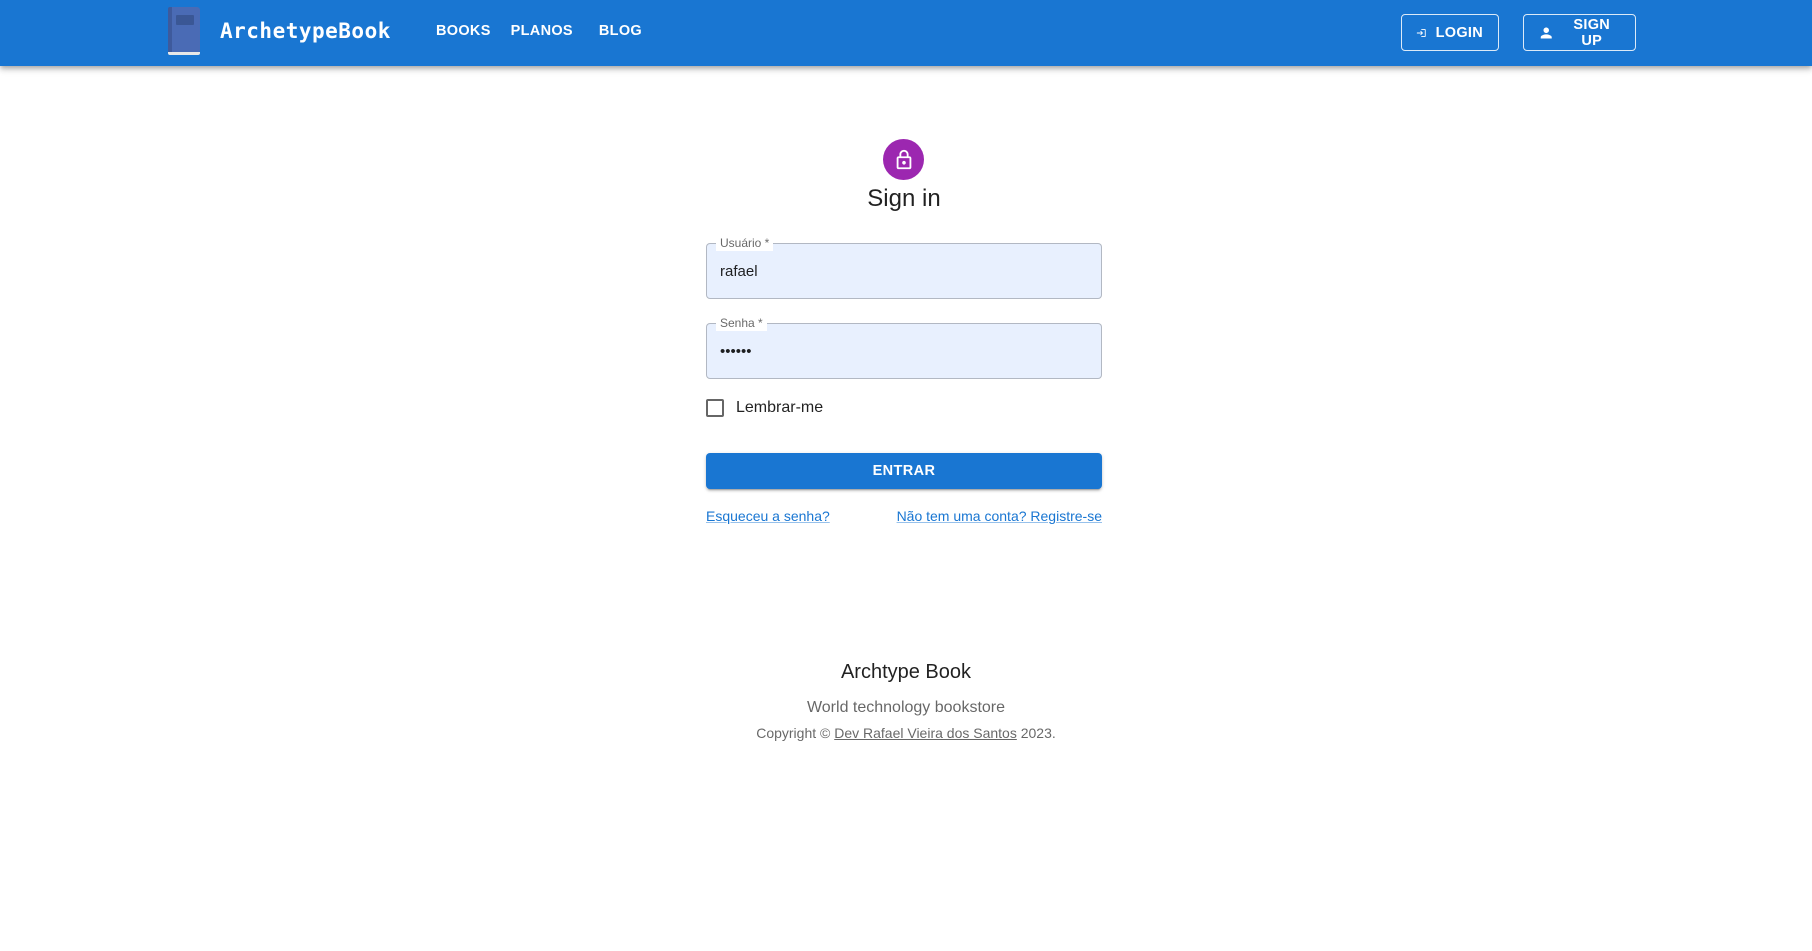 The image size is (1812, 951). I want to click on signup-button: SIGN UP, so click(1579, 32).